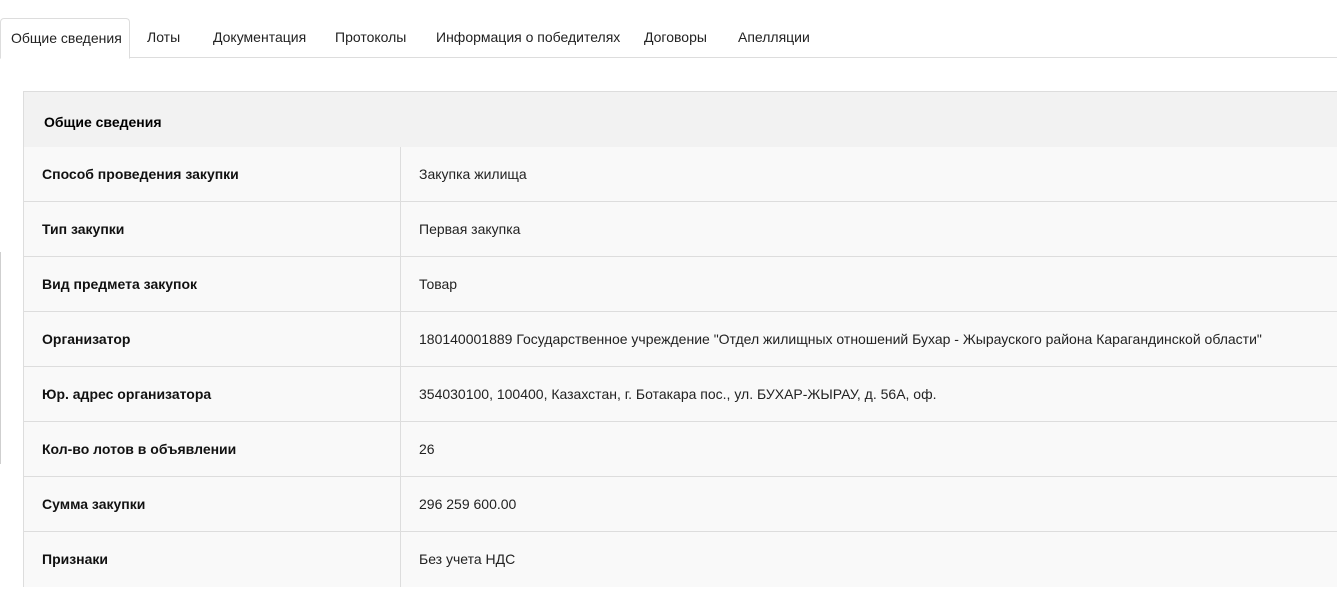 The height and width of the screenshot is (590, 1337). I want to click on row-label: Кол-во лотов в объявлении, so click(212, 449).